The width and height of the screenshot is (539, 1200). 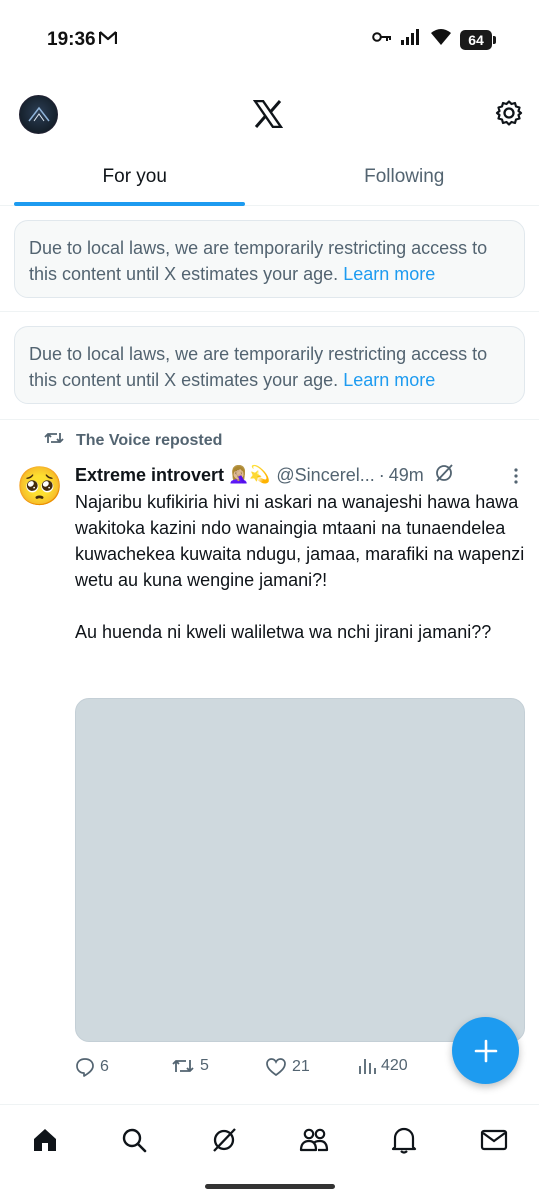 I want to click on compose-post-button, so click(x=485, y=1050).